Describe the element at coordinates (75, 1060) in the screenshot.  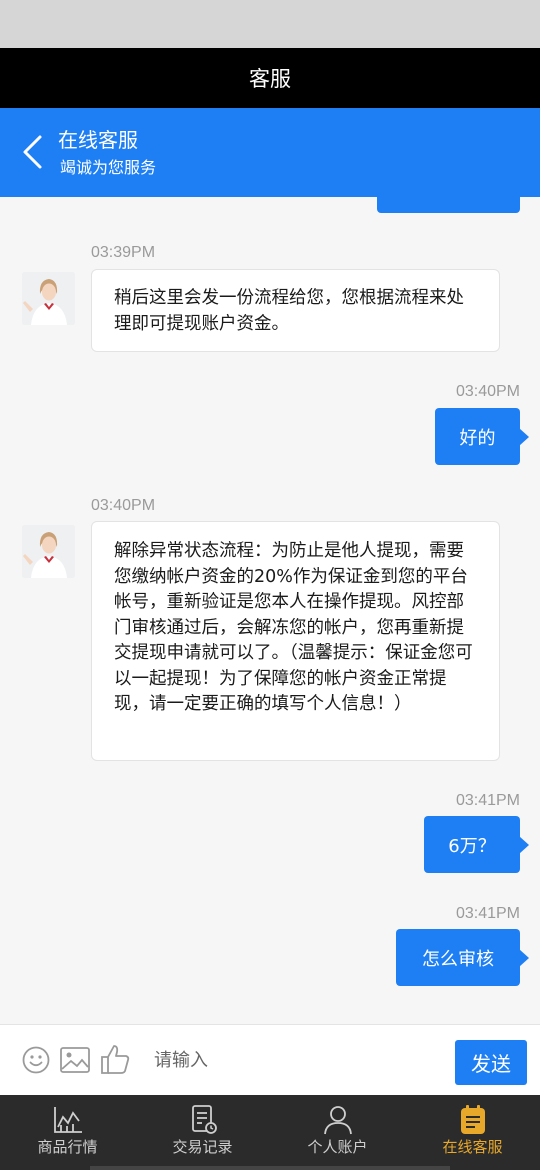
I see `image-icon` at that location.